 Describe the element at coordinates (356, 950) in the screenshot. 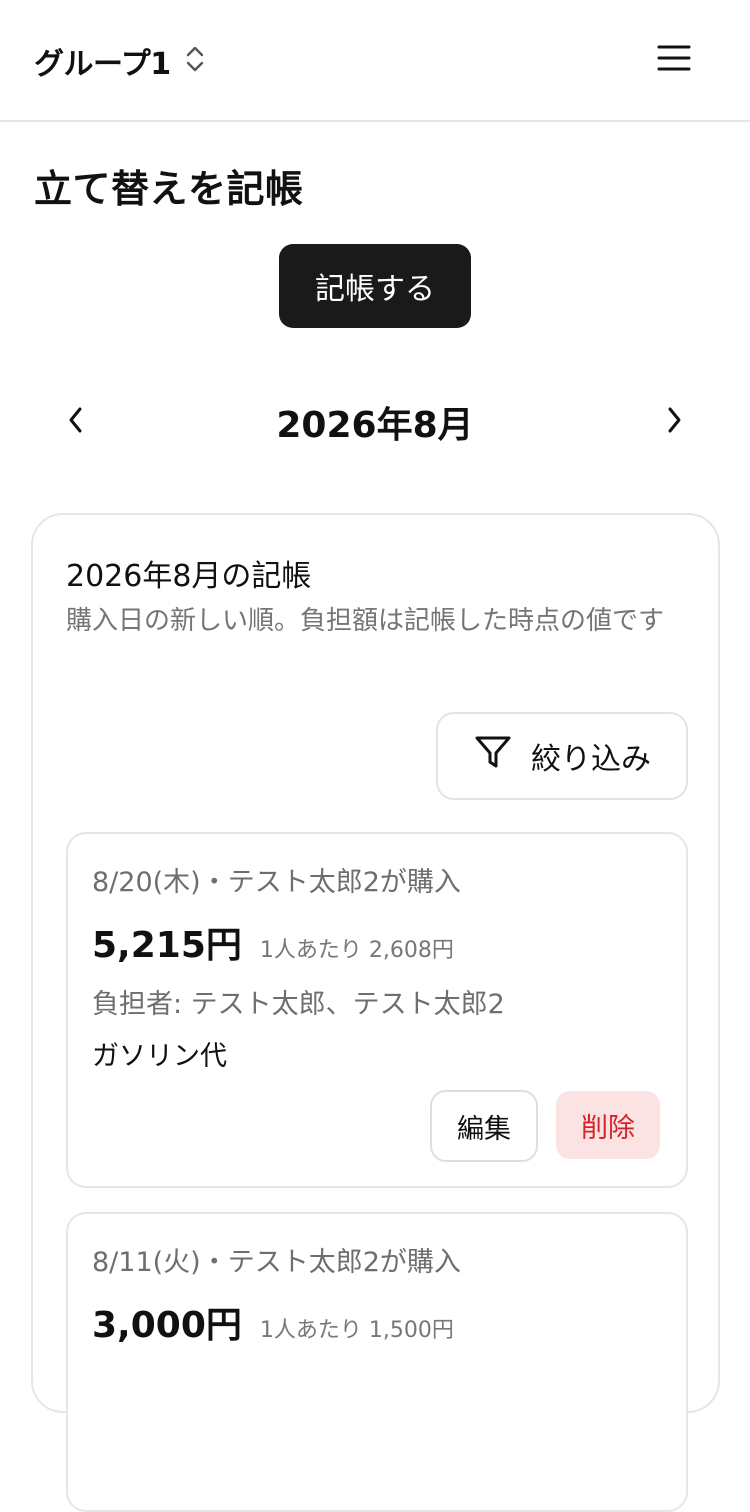

I see `entry-per-person: 1人あたり 2,608円` at that location.